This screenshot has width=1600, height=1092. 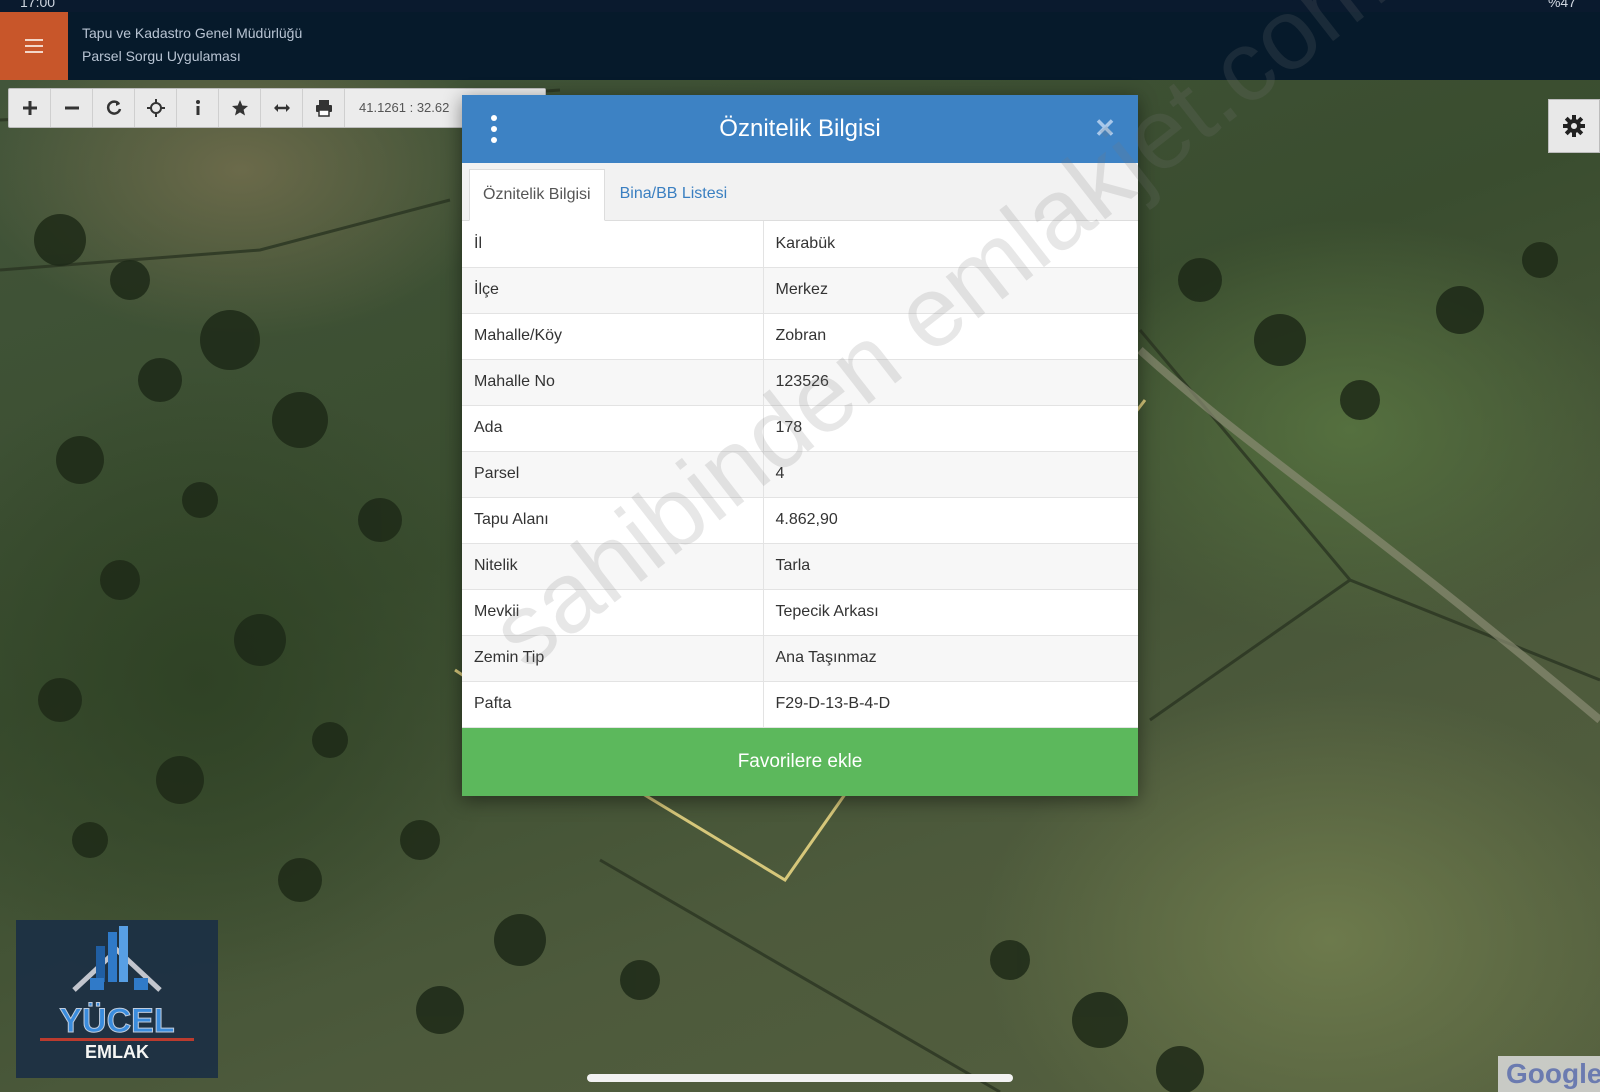 I want to click on home-indicator, so click(x=800, y=1078).